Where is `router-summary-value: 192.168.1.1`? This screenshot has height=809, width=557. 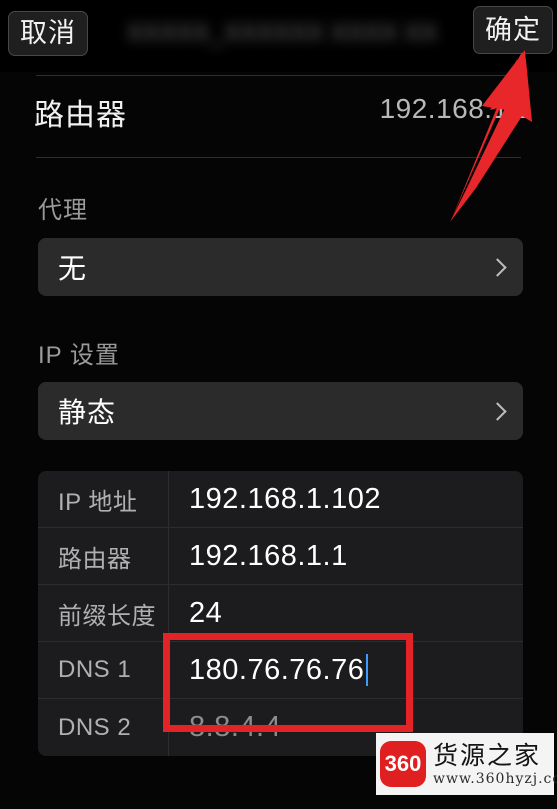
router-summary-value: 192.168.1.1 is located at coordinates (456, 108).